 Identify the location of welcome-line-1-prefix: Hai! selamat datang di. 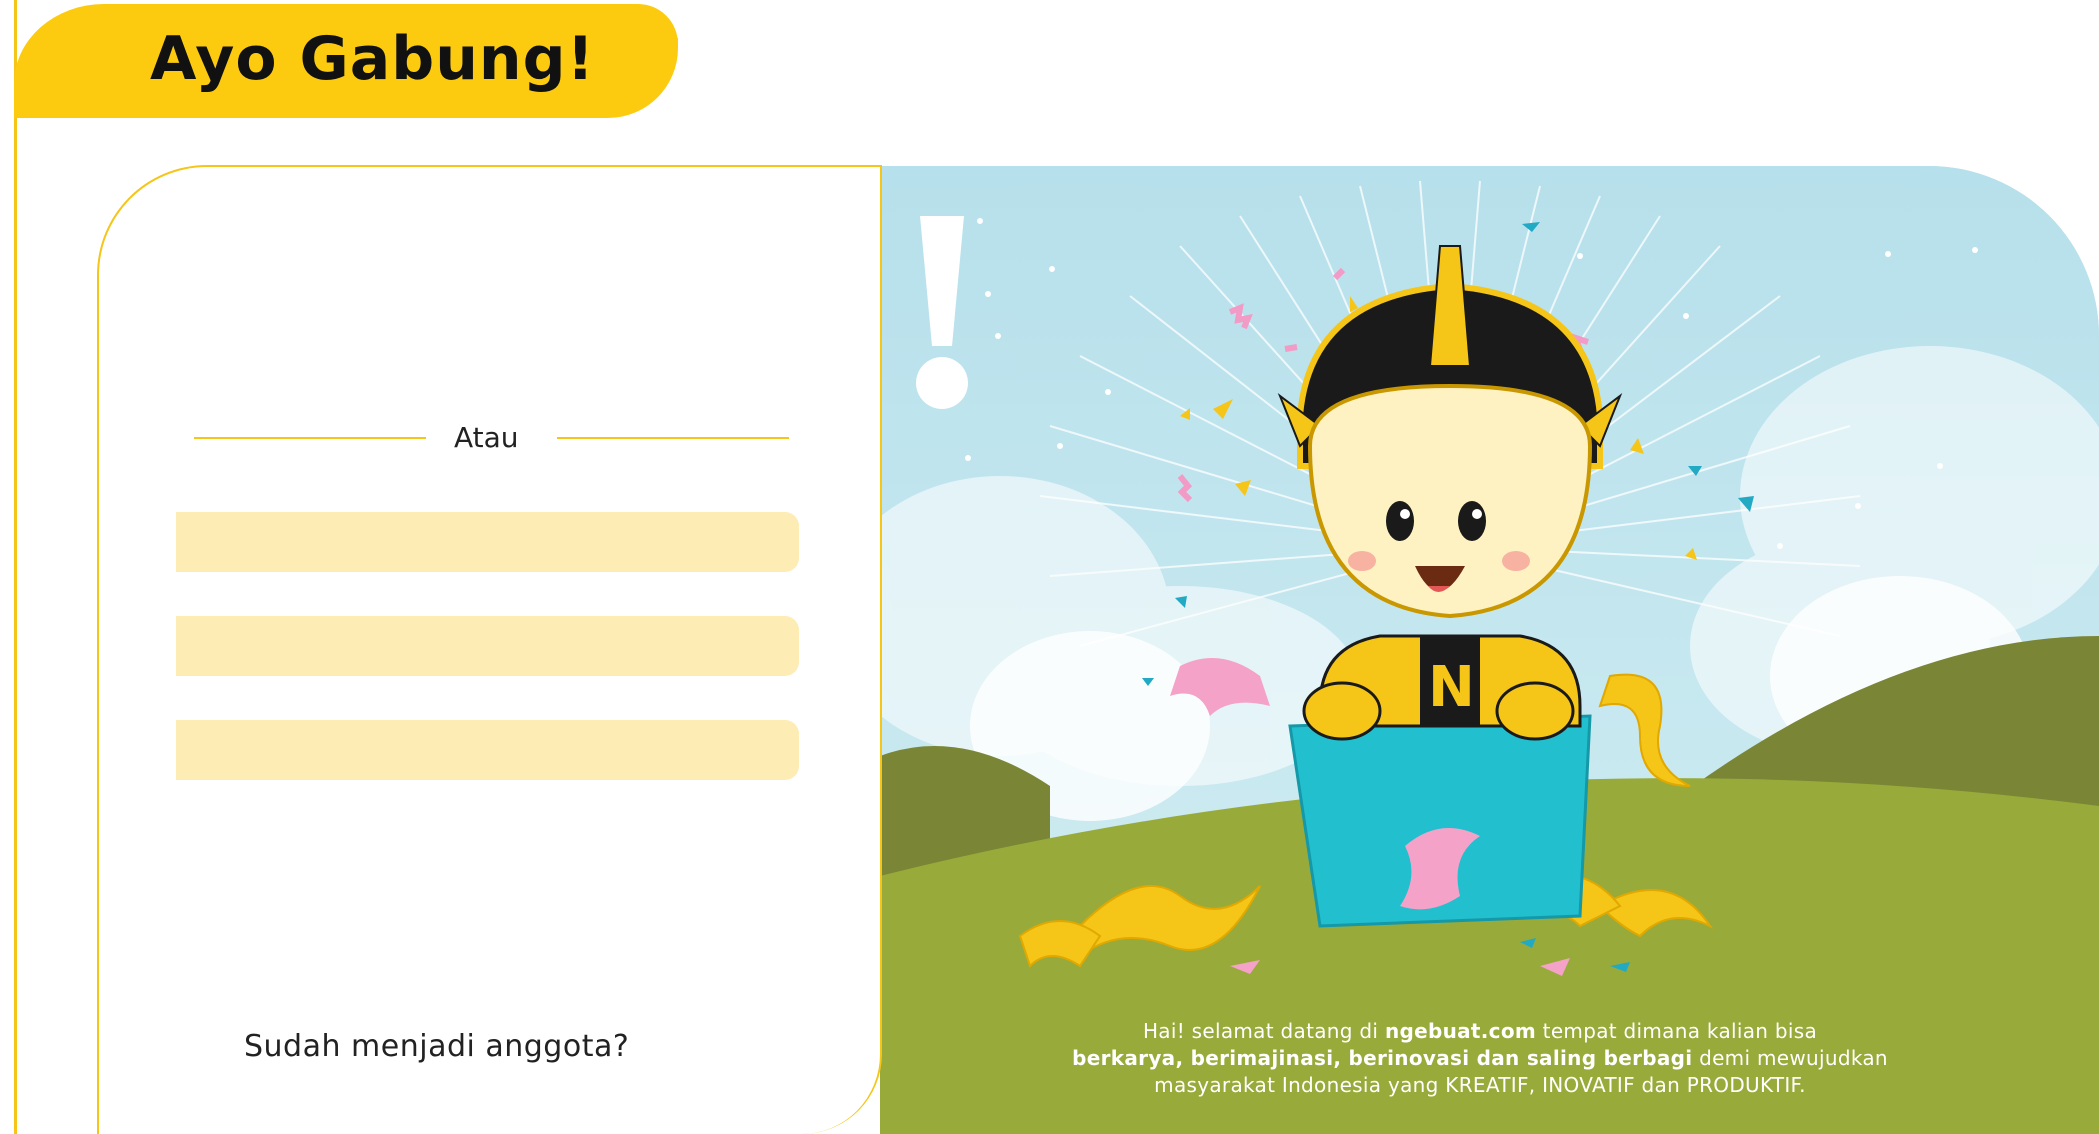
(1263, 1031).